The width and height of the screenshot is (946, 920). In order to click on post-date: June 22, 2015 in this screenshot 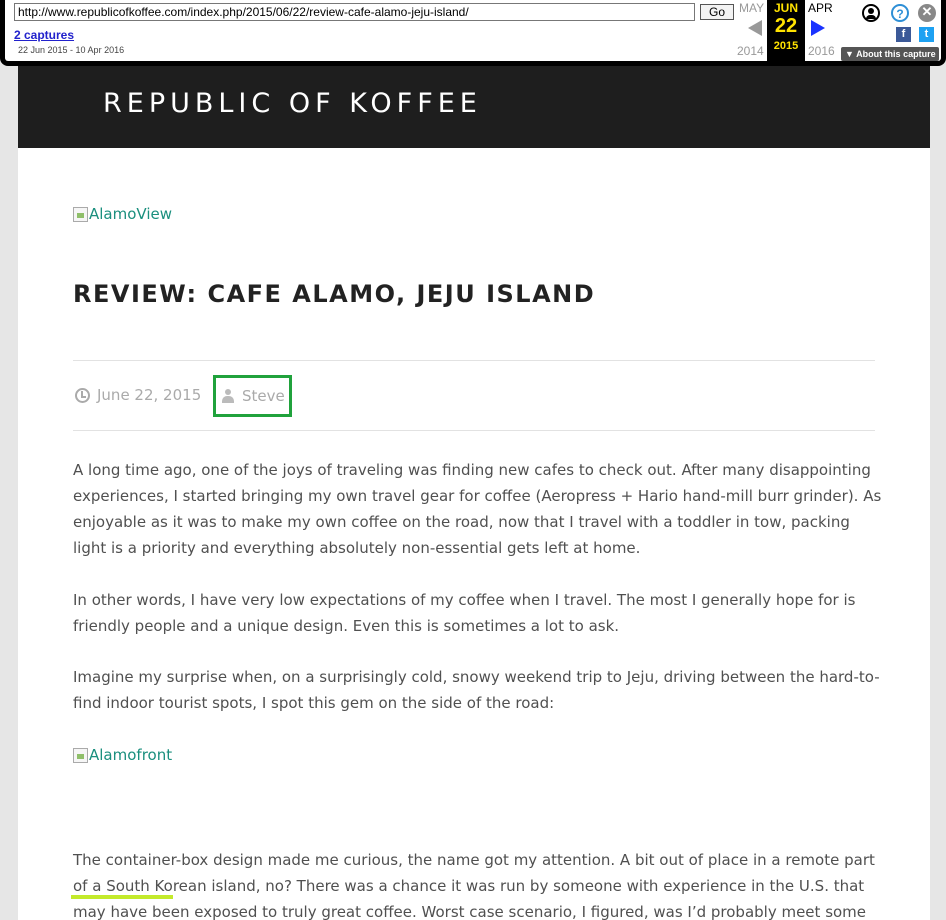, I will do `click(138, 395)`.